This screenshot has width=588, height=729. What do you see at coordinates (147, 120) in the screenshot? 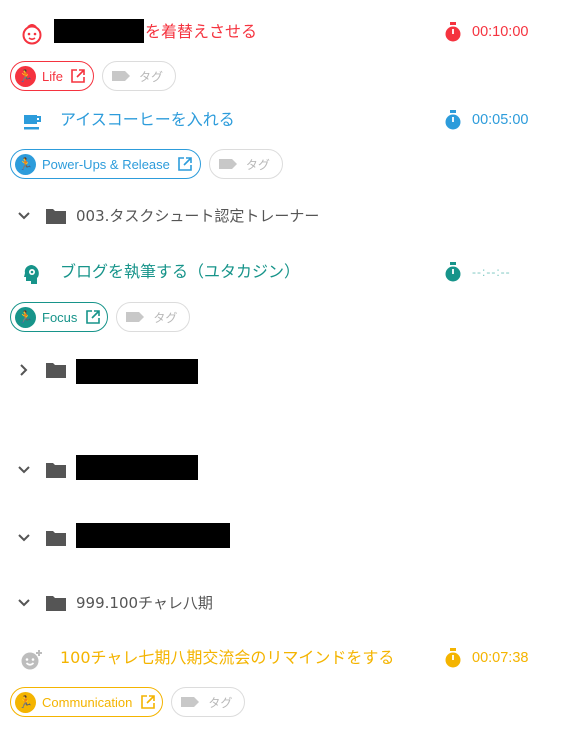
I see `task-title: アイスコーヒーを入れる` at bounding box center [147, 120].